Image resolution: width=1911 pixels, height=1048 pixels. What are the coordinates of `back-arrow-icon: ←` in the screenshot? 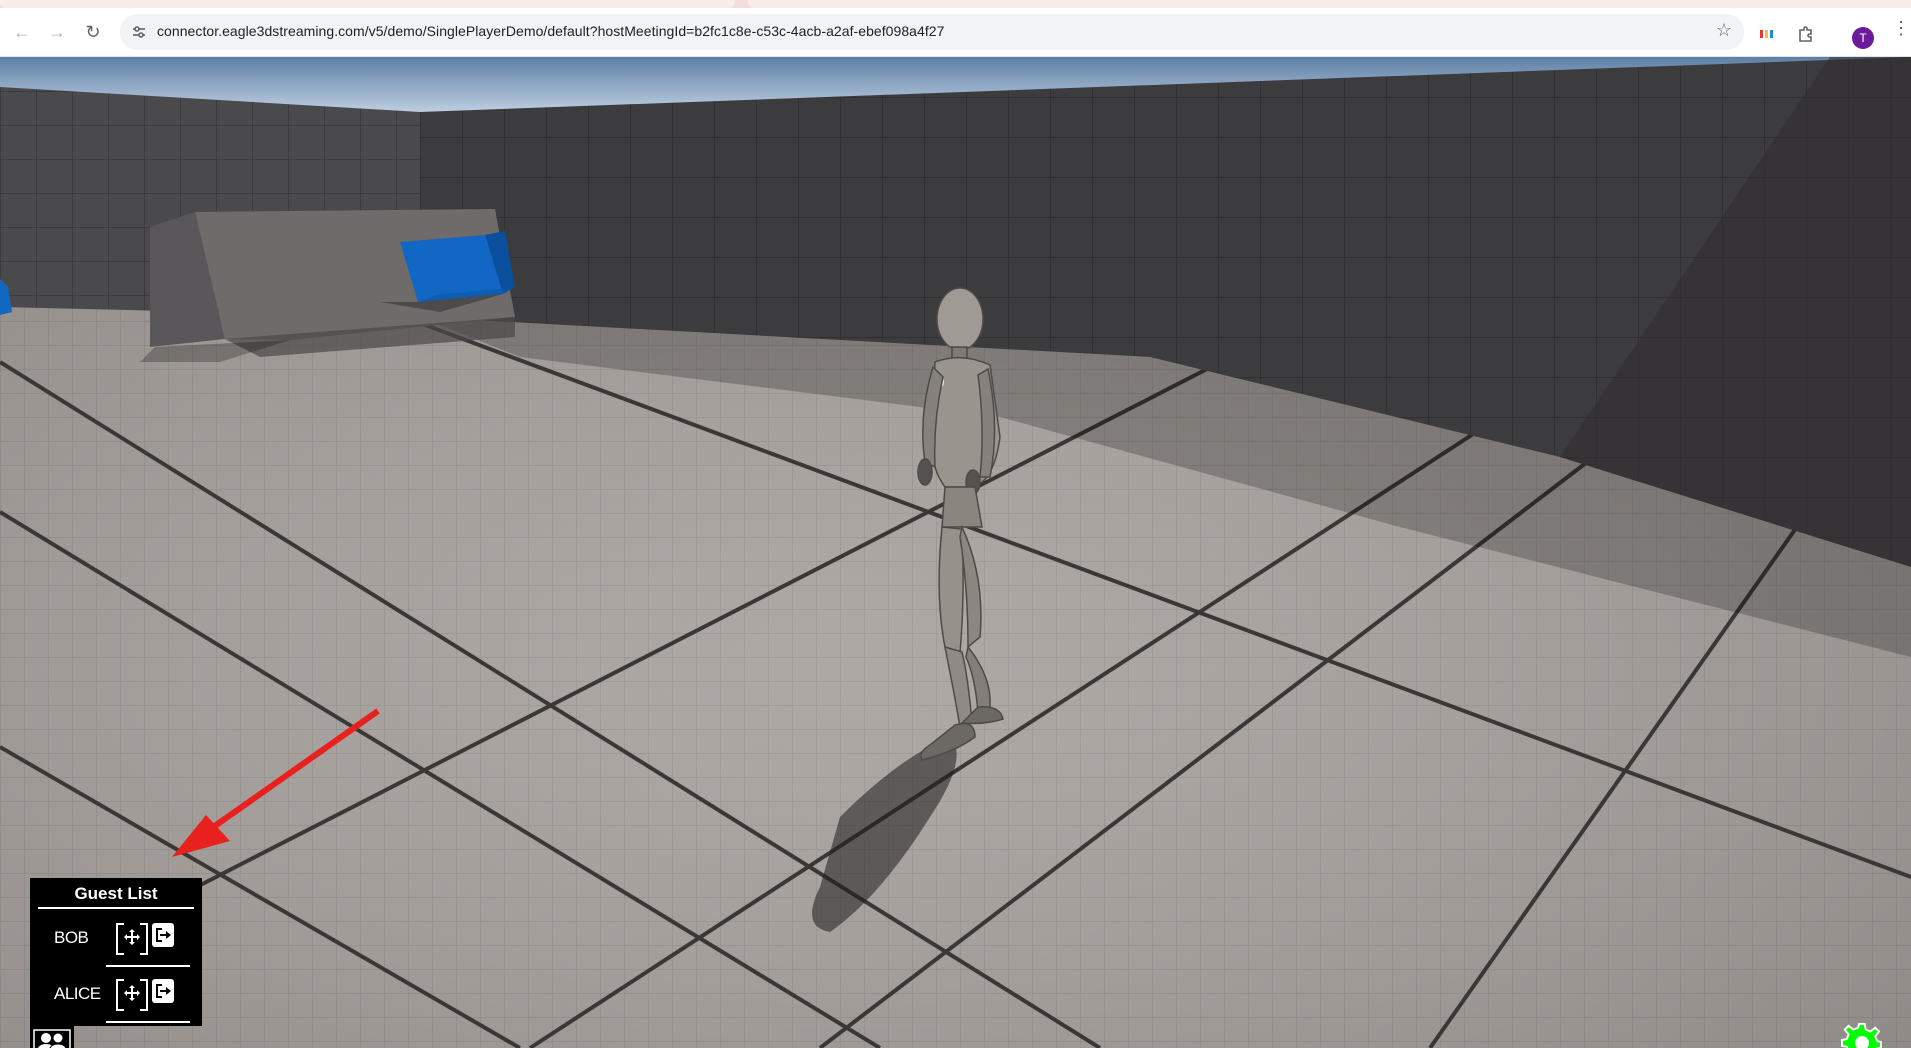 It's located at (22, 31).